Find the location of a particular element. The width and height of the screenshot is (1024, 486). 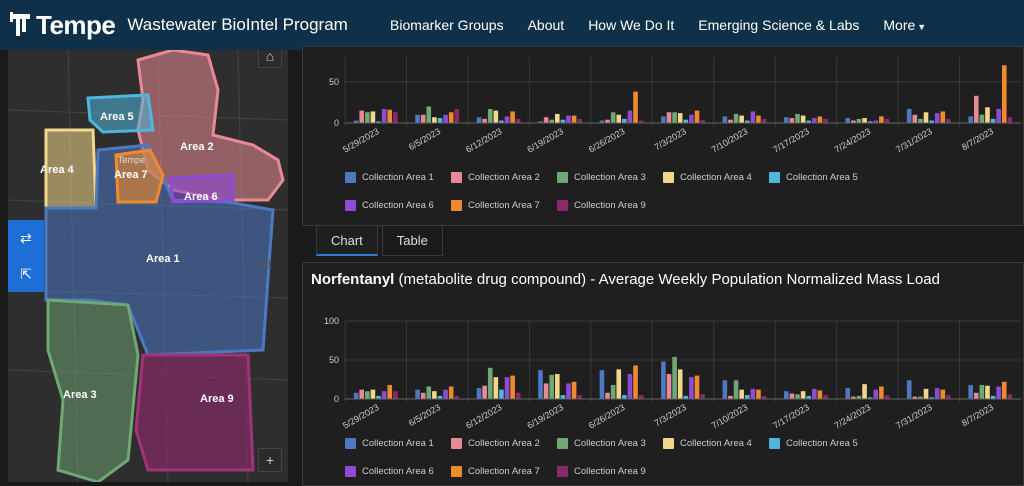

nav-how-we-do-it: How We Do It is located at coordinates (631, 25).